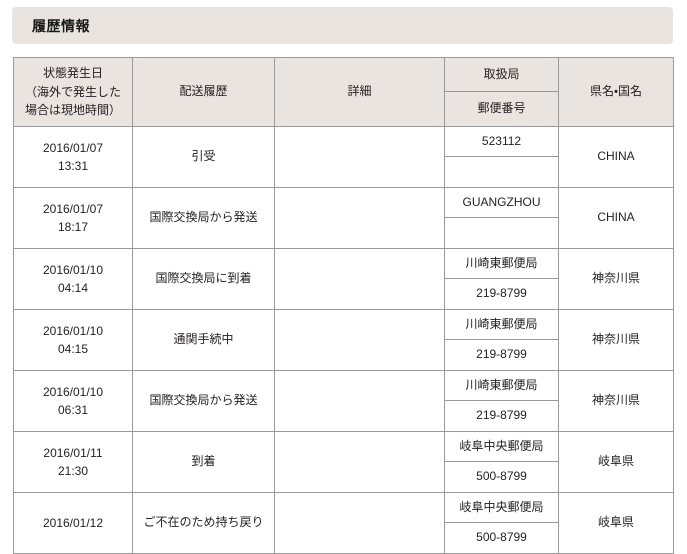 This screenshot has height=554, width=687. Describe the element at coordinates (73, 157) in the screenshot. I see `cell-date: 2016/01/07 13:31` at that location.